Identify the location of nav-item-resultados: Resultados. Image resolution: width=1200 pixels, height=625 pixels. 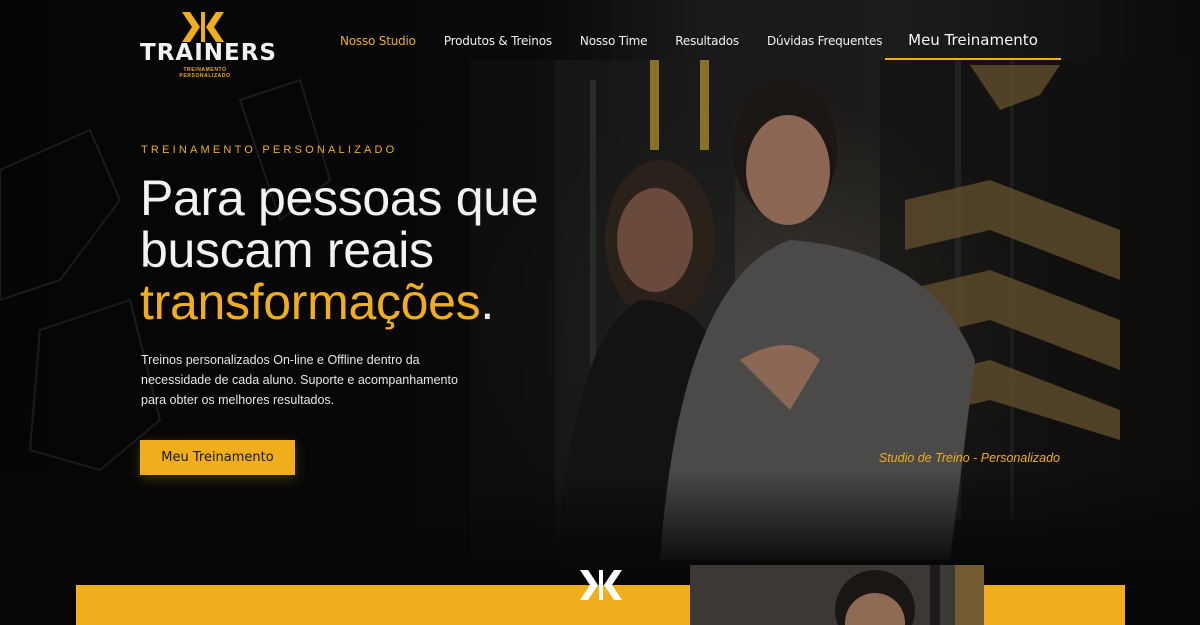
(707, 41).